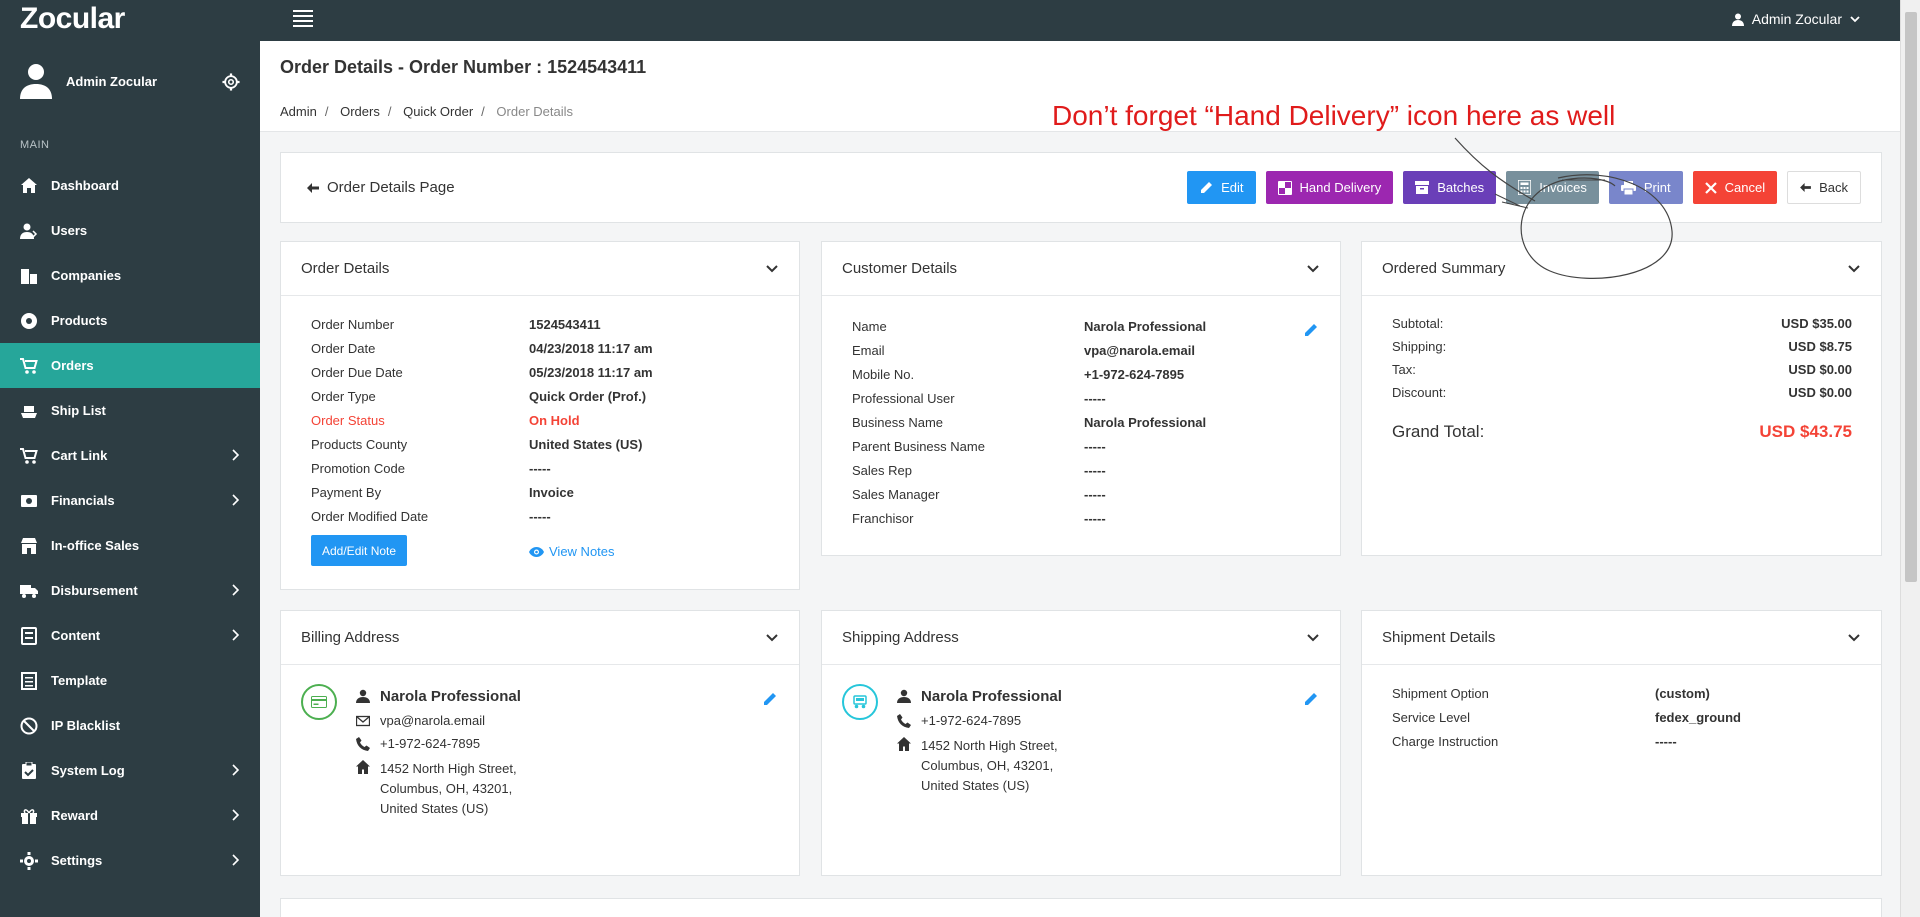  I want to click on order-detail-row: Promotion Code -----, so click(546, 468).